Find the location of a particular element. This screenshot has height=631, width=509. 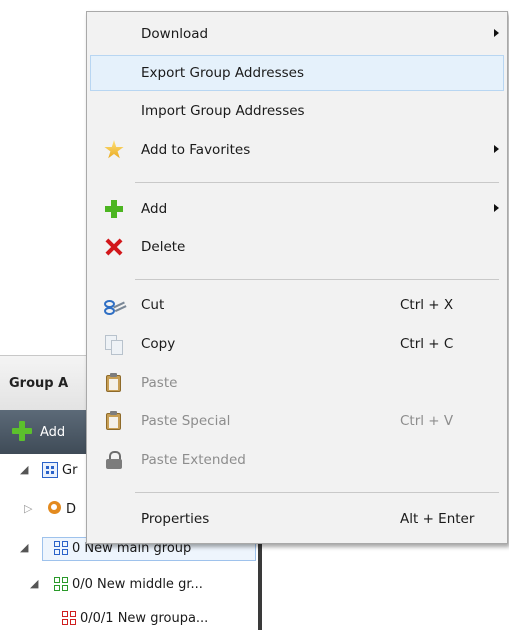

middle-group-icon is located at coordinates (61, 584).